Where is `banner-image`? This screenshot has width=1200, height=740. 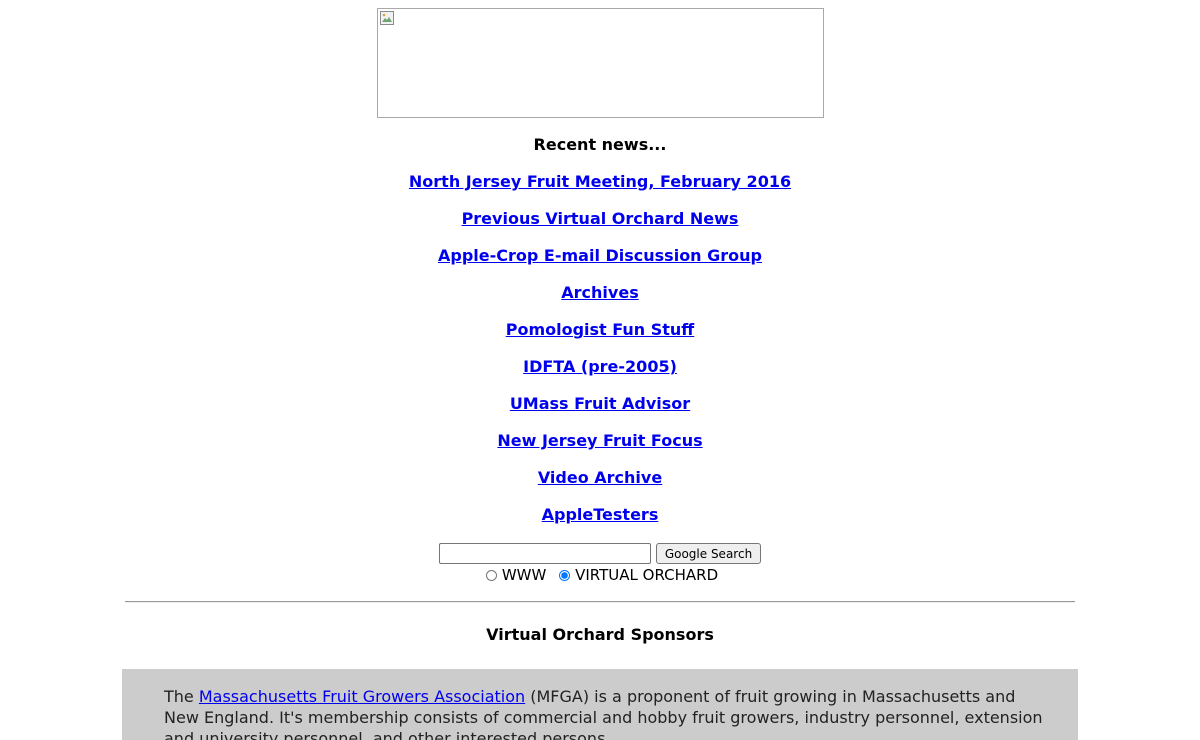 banner-image is located at coordinates (600, 63).